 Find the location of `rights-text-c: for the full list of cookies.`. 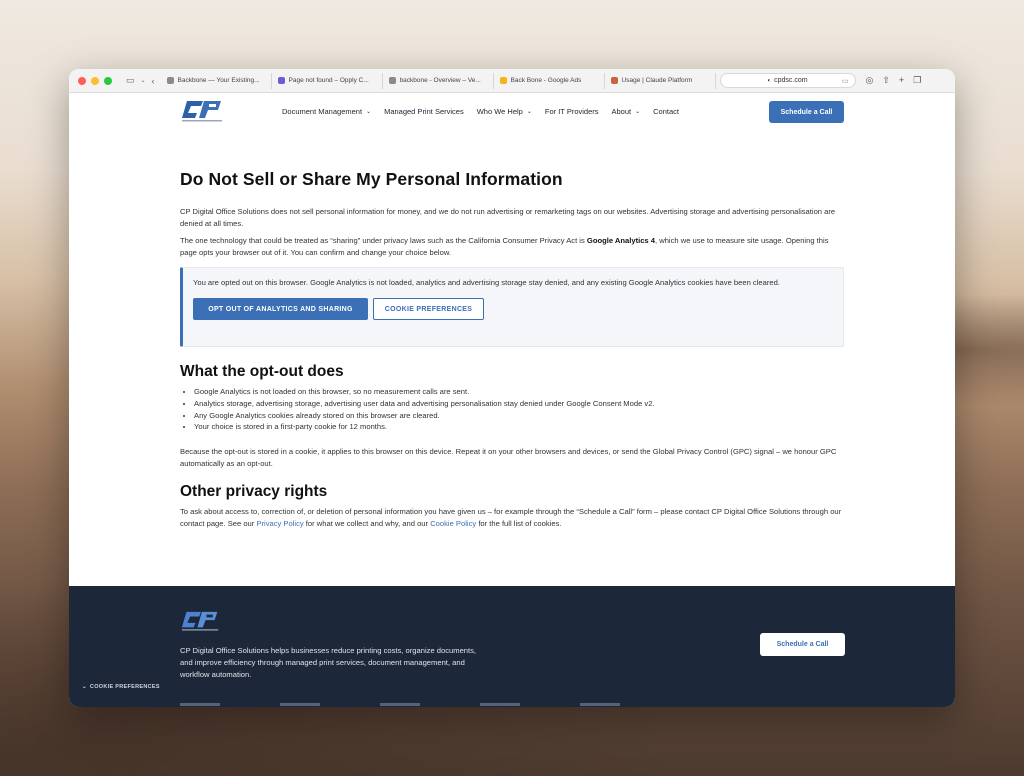

rights-text-c: for the full list of cookies. is located at coordinates (519, 523).